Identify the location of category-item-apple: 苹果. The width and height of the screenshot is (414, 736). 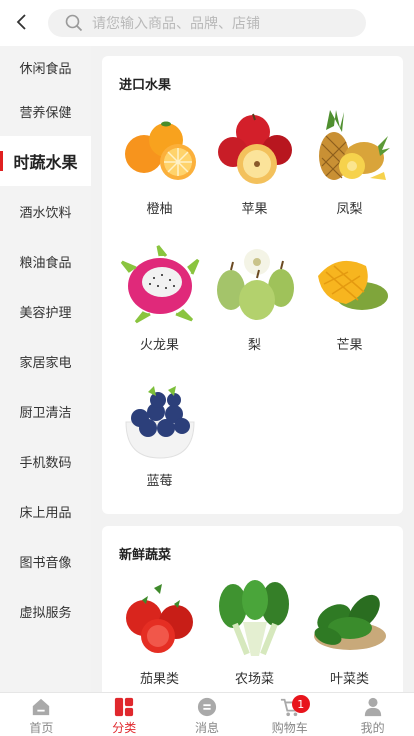
(254, 174).